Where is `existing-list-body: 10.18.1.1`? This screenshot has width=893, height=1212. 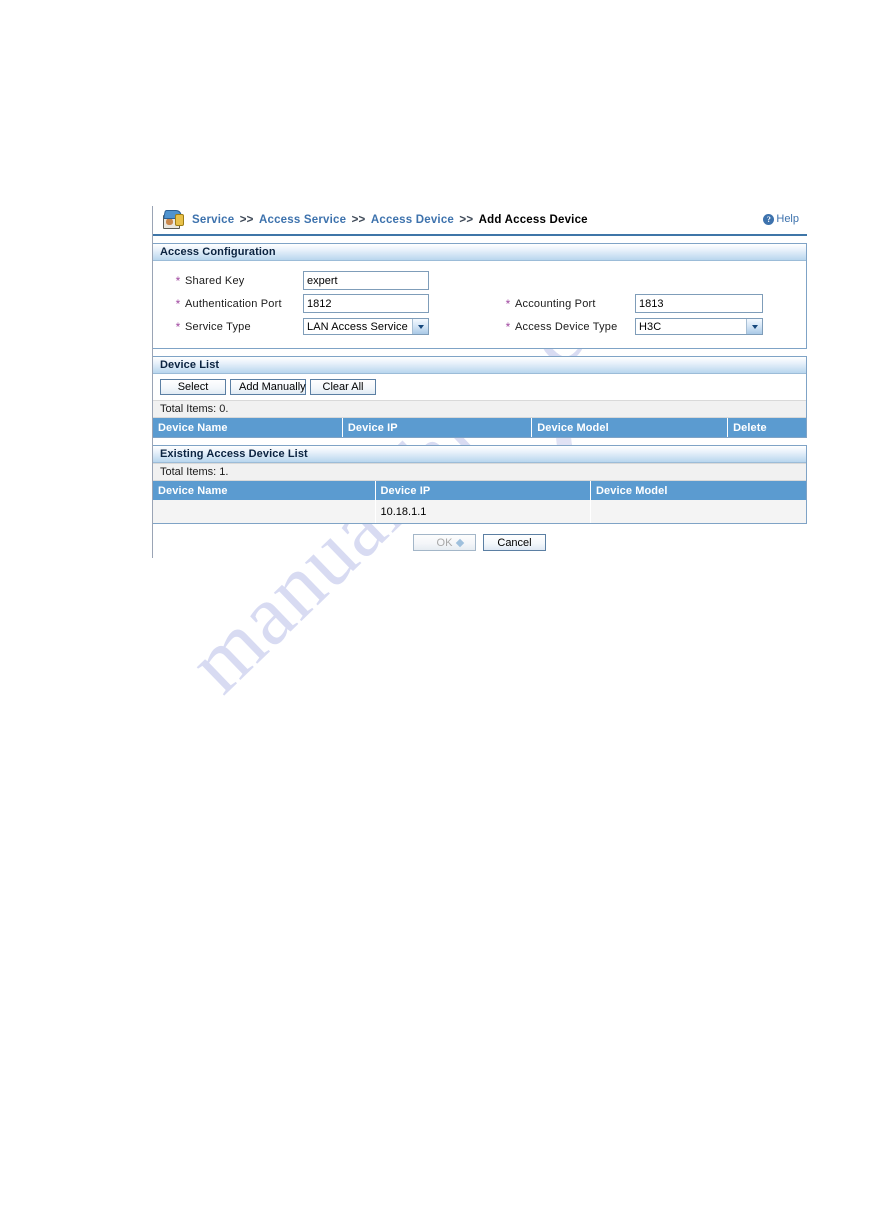
existing-list-body: 10.18.1.1 is located at coordinates (479, 511).